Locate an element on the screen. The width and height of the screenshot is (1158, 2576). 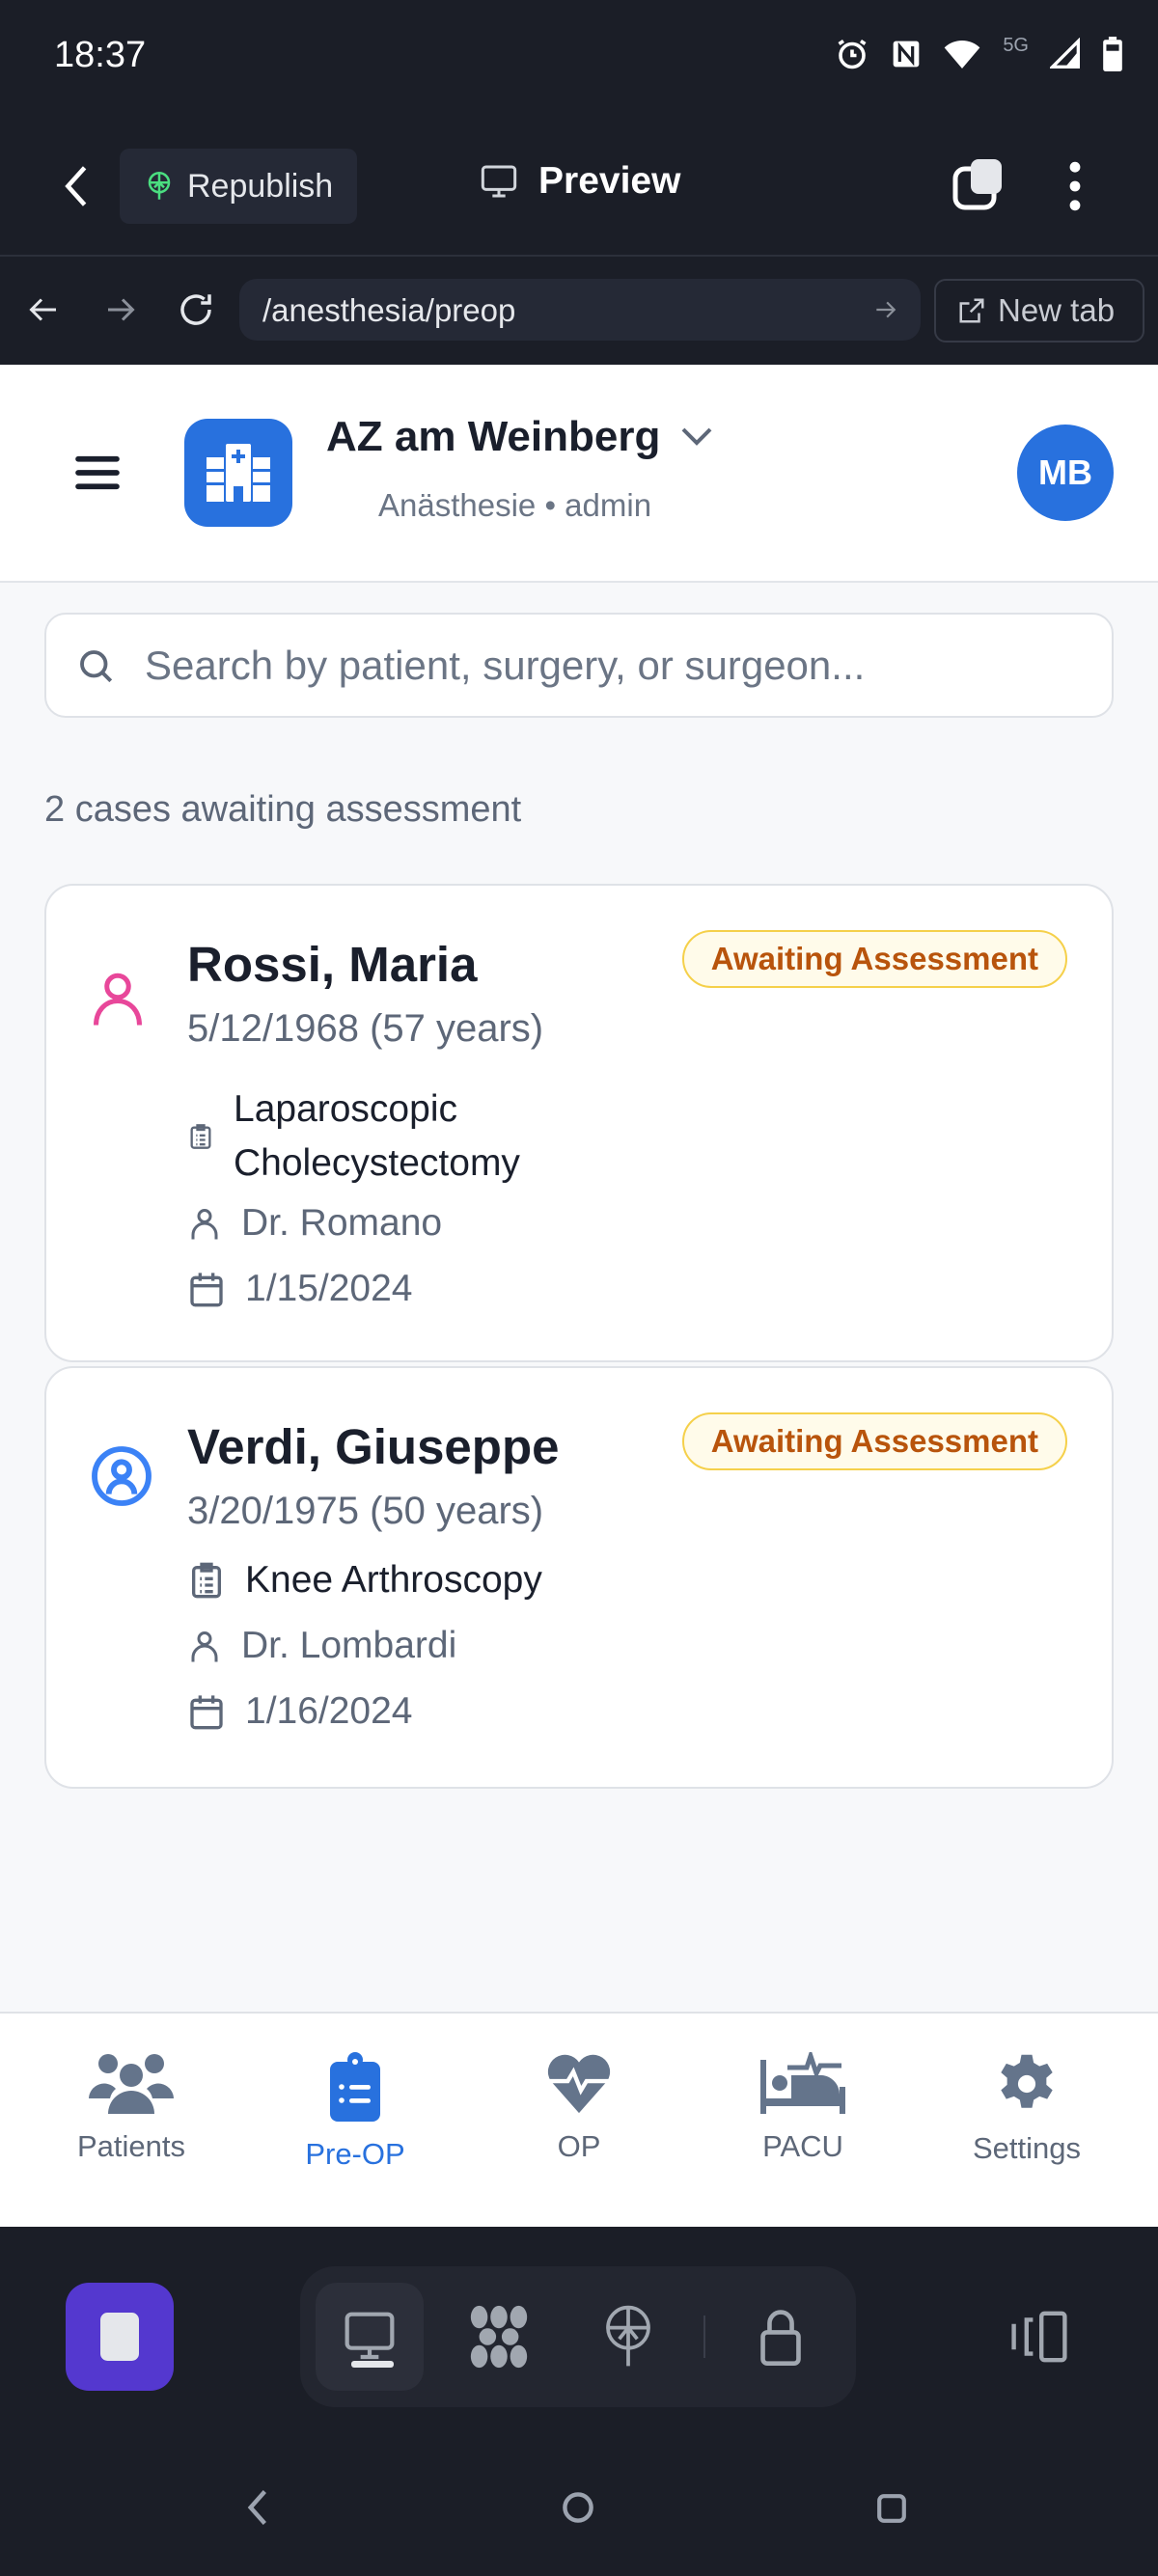
organization-switcher: AZ am Weinberg is located at coordinates (519, 437).